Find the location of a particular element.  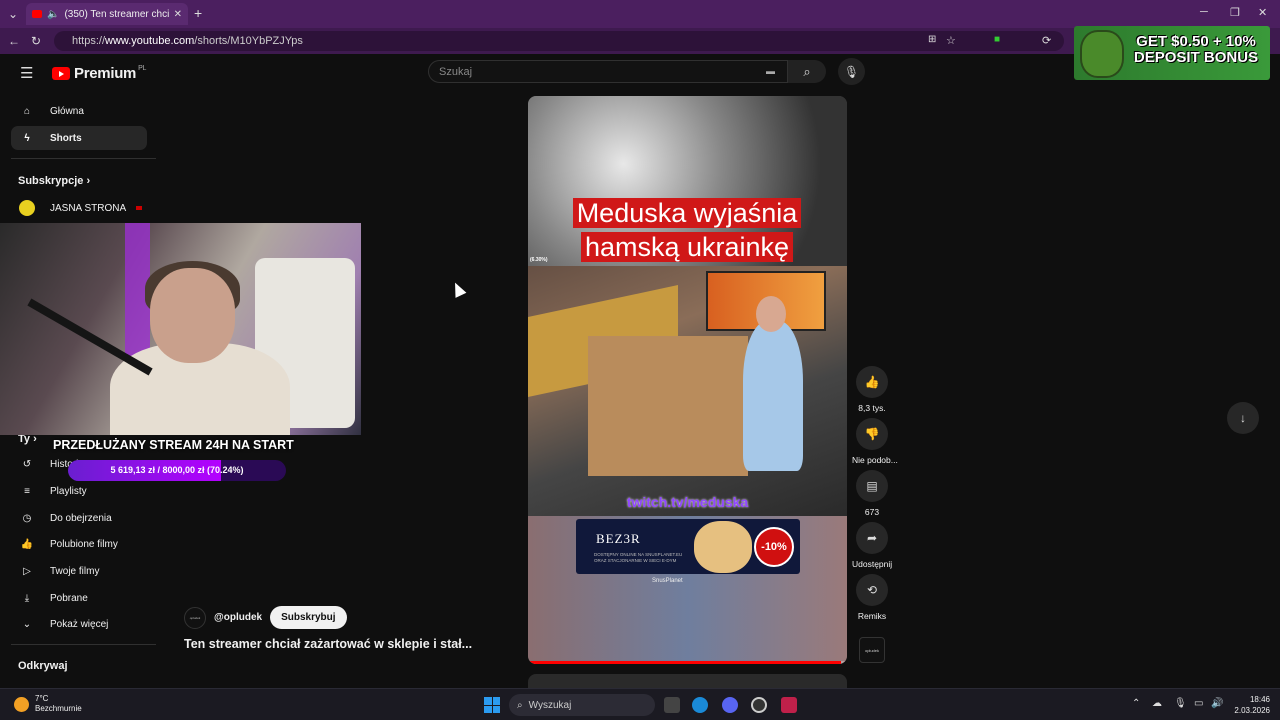

menu-hamburger-icon: ☰ is located at coordinates (26, 73).